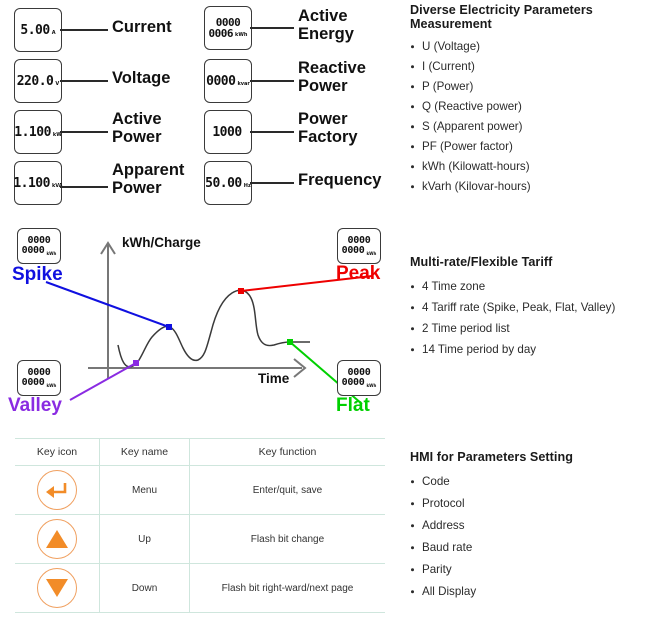  Describe the element at coordinates (541, 166) in the screenshot. I see `list-item: kWh (Kilowatt-hours)` at that location.